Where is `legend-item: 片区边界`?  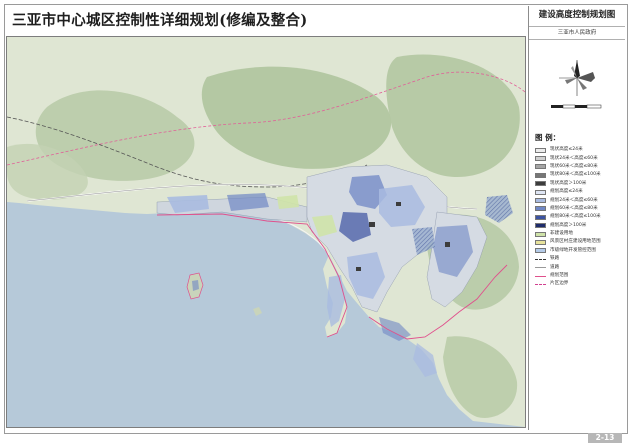 legend-item: 片区边界 is located at coordinates (579, 284).